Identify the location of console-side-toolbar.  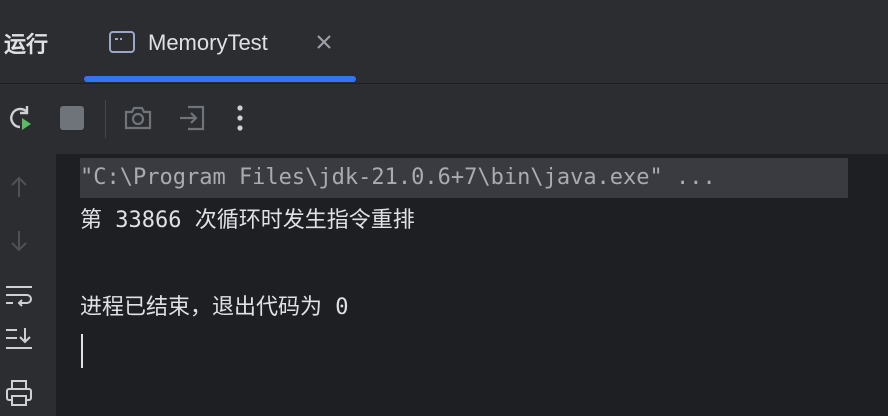
(28, 285).